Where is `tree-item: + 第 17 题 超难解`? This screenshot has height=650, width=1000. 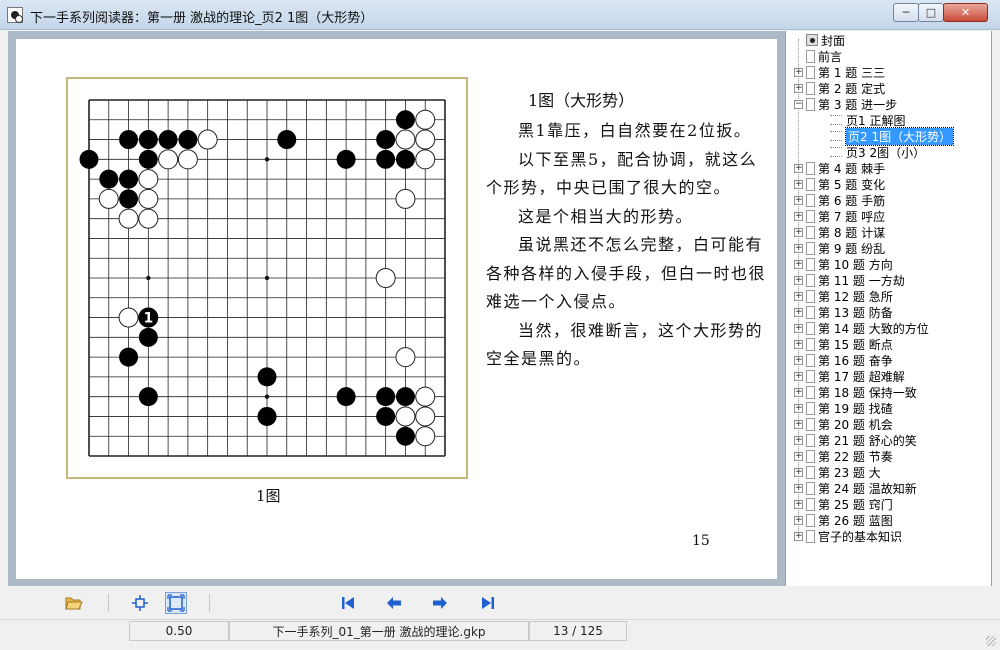 tree-item: + 第 17 题 超难解 is located at coordinates (849, 376).